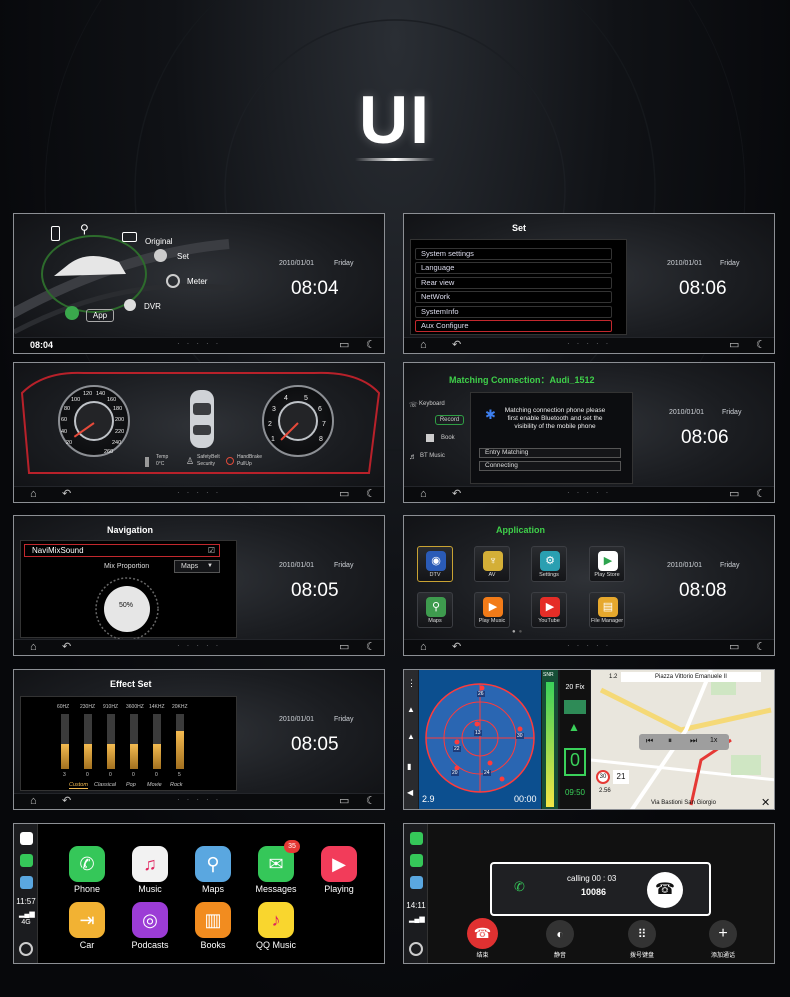 The width and height of the screenshot is (790, 997). I want to click on maps-icon: ⚲, so click(213, 864).